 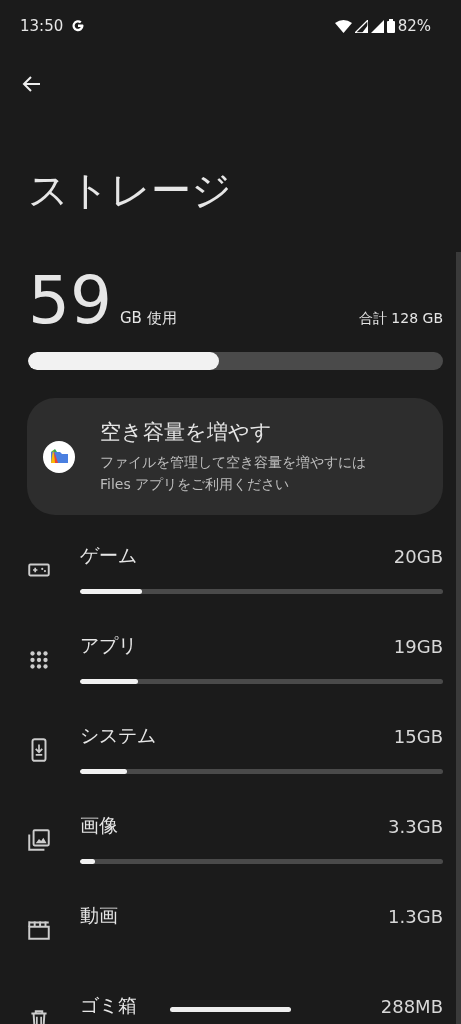 I want to click on photo-stack-icon, so click(x=39, y=840).